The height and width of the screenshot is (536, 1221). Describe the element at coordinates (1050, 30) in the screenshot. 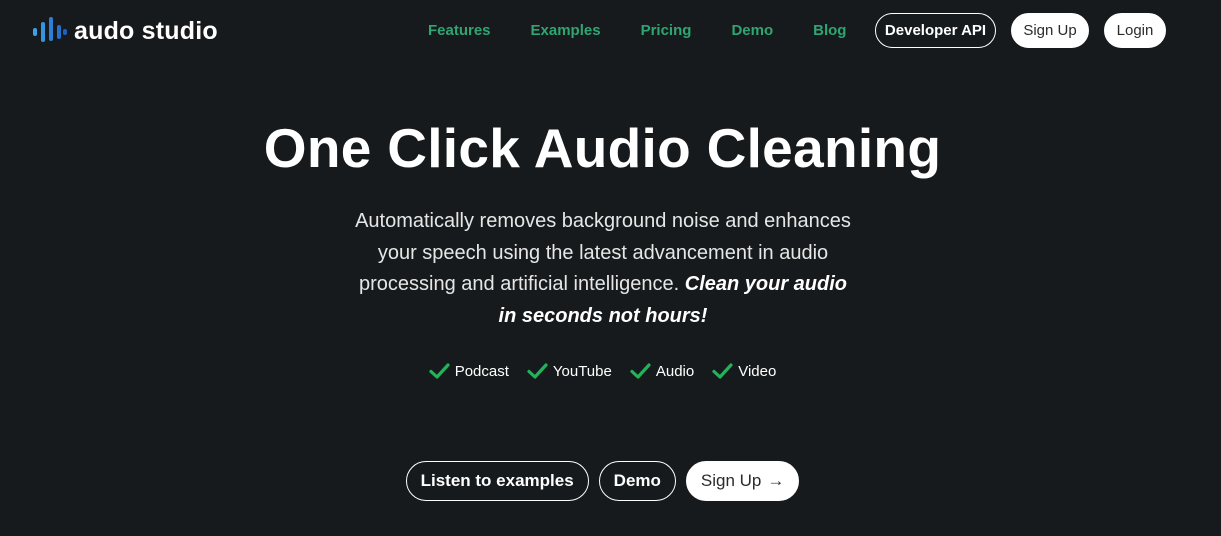

I see `sign-up-button: Sign Up` at that location.